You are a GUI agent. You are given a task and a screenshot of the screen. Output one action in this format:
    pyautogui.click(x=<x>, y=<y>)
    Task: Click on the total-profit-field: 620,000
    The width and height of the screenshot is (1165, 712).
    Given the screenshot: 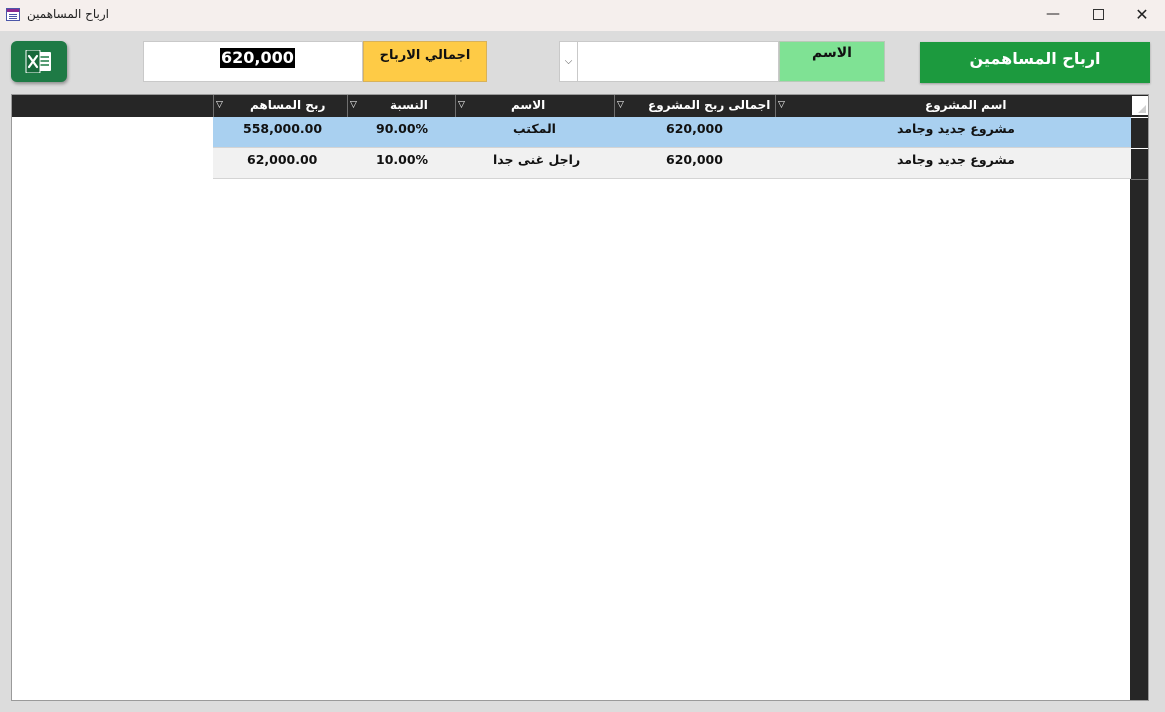 What is the action you would take?
    pyautogui.click(x=253, y=61)
    